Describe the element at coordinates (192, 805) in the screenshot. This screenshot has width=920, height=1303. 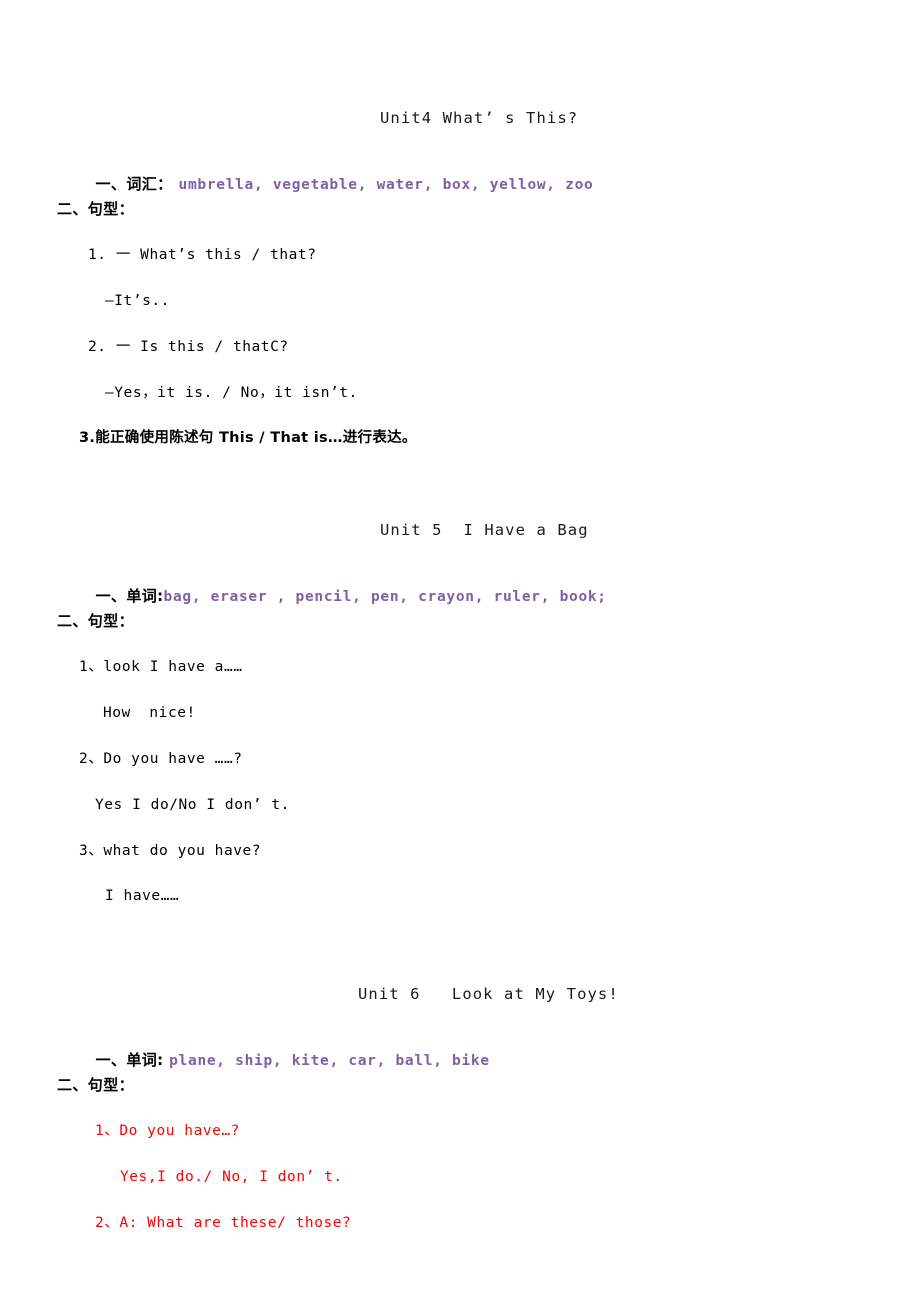
I see `unit-5-pattern-2-answer: Yes I do/No I don’ t.` at that location.